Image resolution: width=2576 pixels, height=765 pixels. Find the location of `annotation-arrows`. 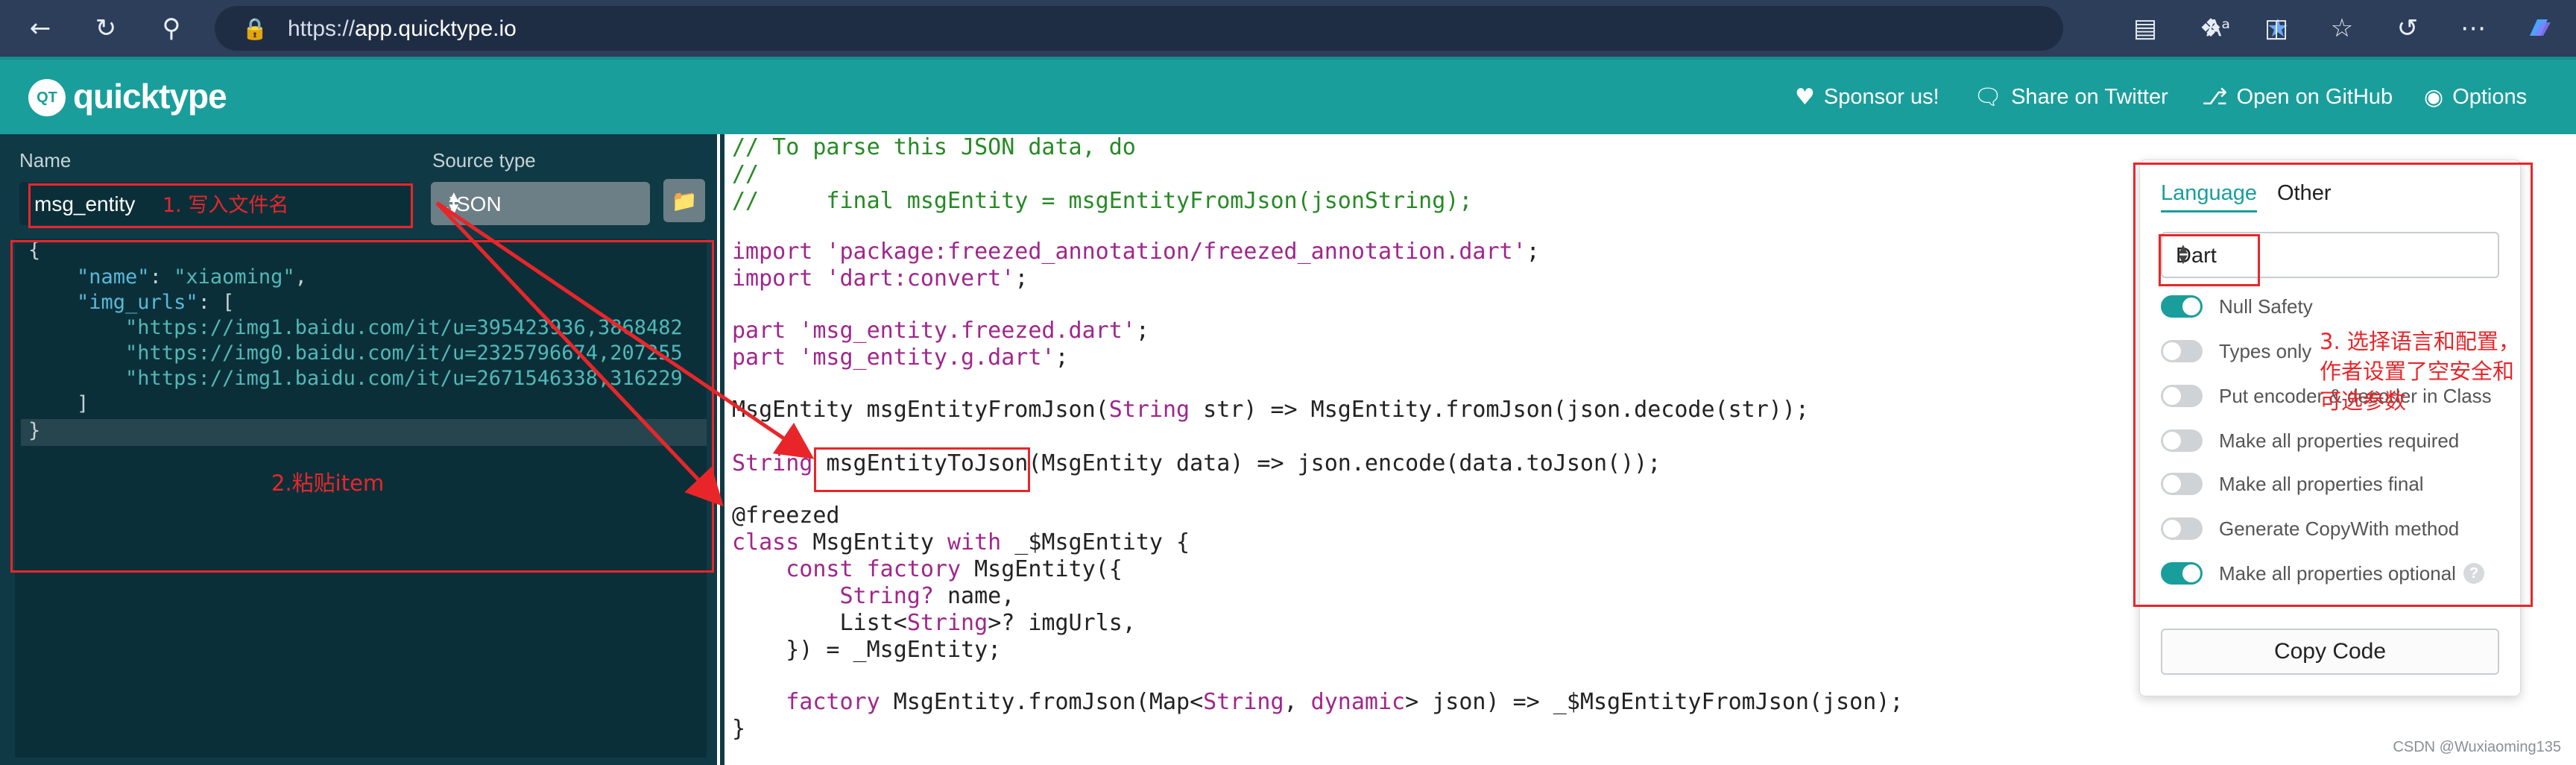

annotation-arrows is located at coordinates (625, 354).